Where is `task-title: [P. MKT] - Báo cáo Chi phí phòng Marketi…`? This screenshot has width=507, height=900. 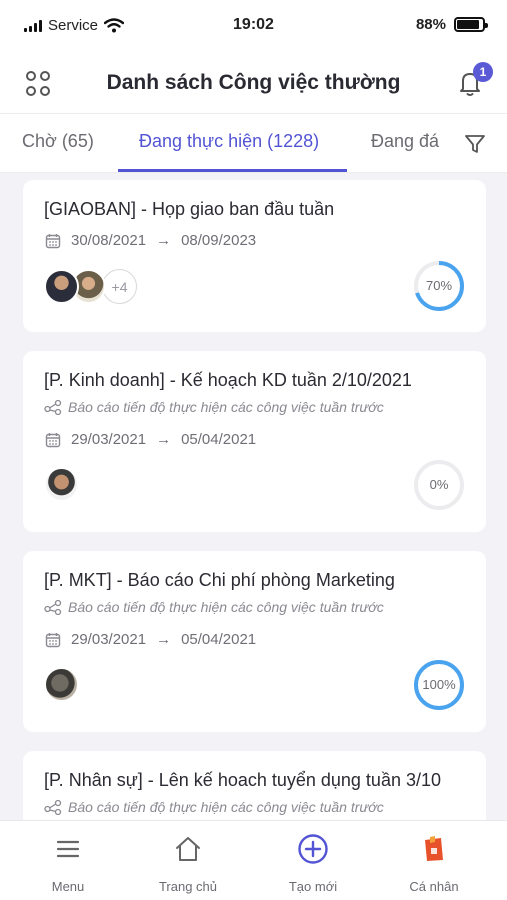 task-title: [P. MKT] - Báo cáo Chi phí phòng Marketi… is located at coordinates (219, 580).